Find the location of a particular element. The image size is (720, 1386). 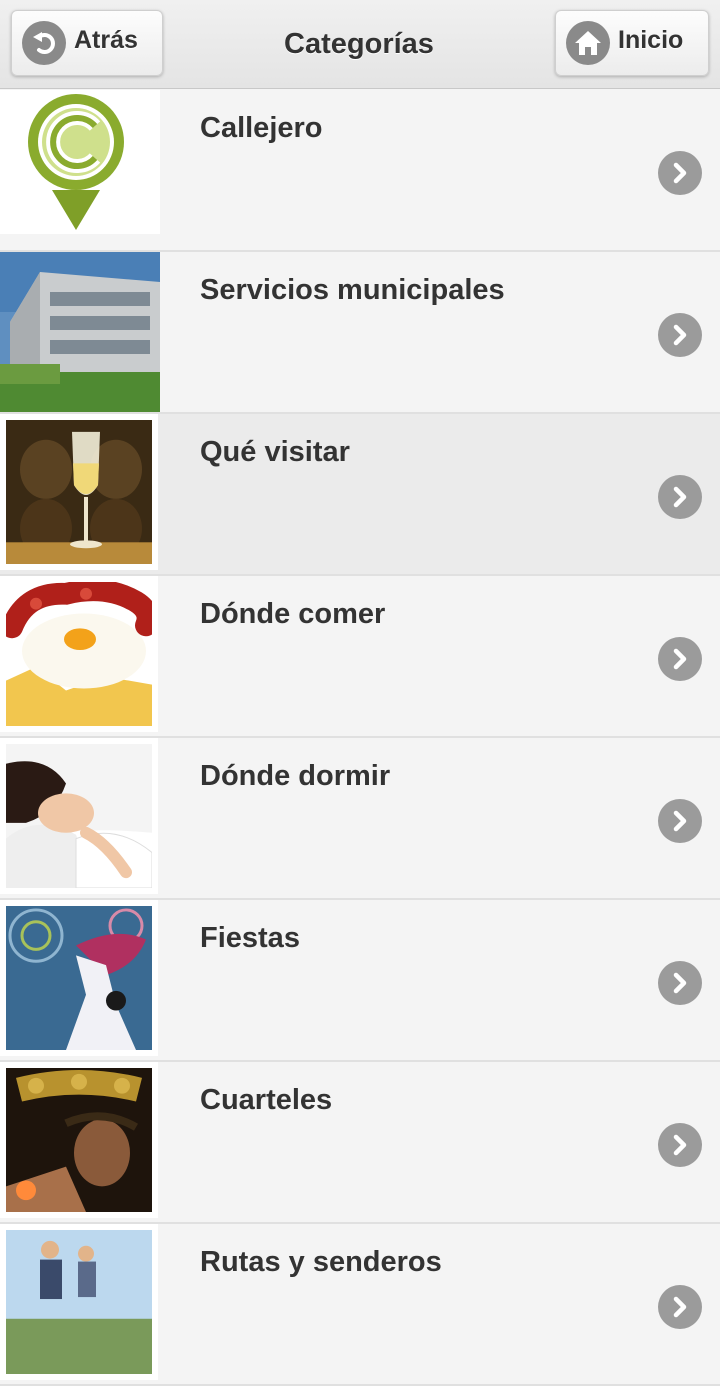

back-arrow-icon is located at coordinates (44, 43).